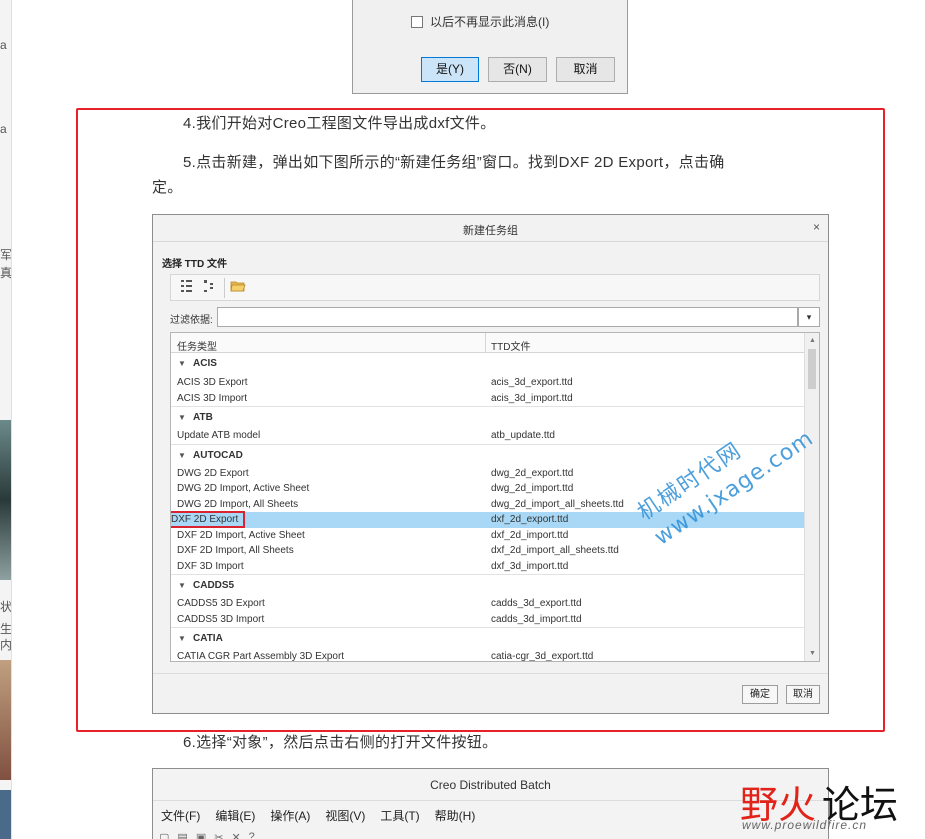 The image size is (925, 839). Describe the element at coordinates (164, 835) in the screenshot. I see `new-icon: ▢` at that location.